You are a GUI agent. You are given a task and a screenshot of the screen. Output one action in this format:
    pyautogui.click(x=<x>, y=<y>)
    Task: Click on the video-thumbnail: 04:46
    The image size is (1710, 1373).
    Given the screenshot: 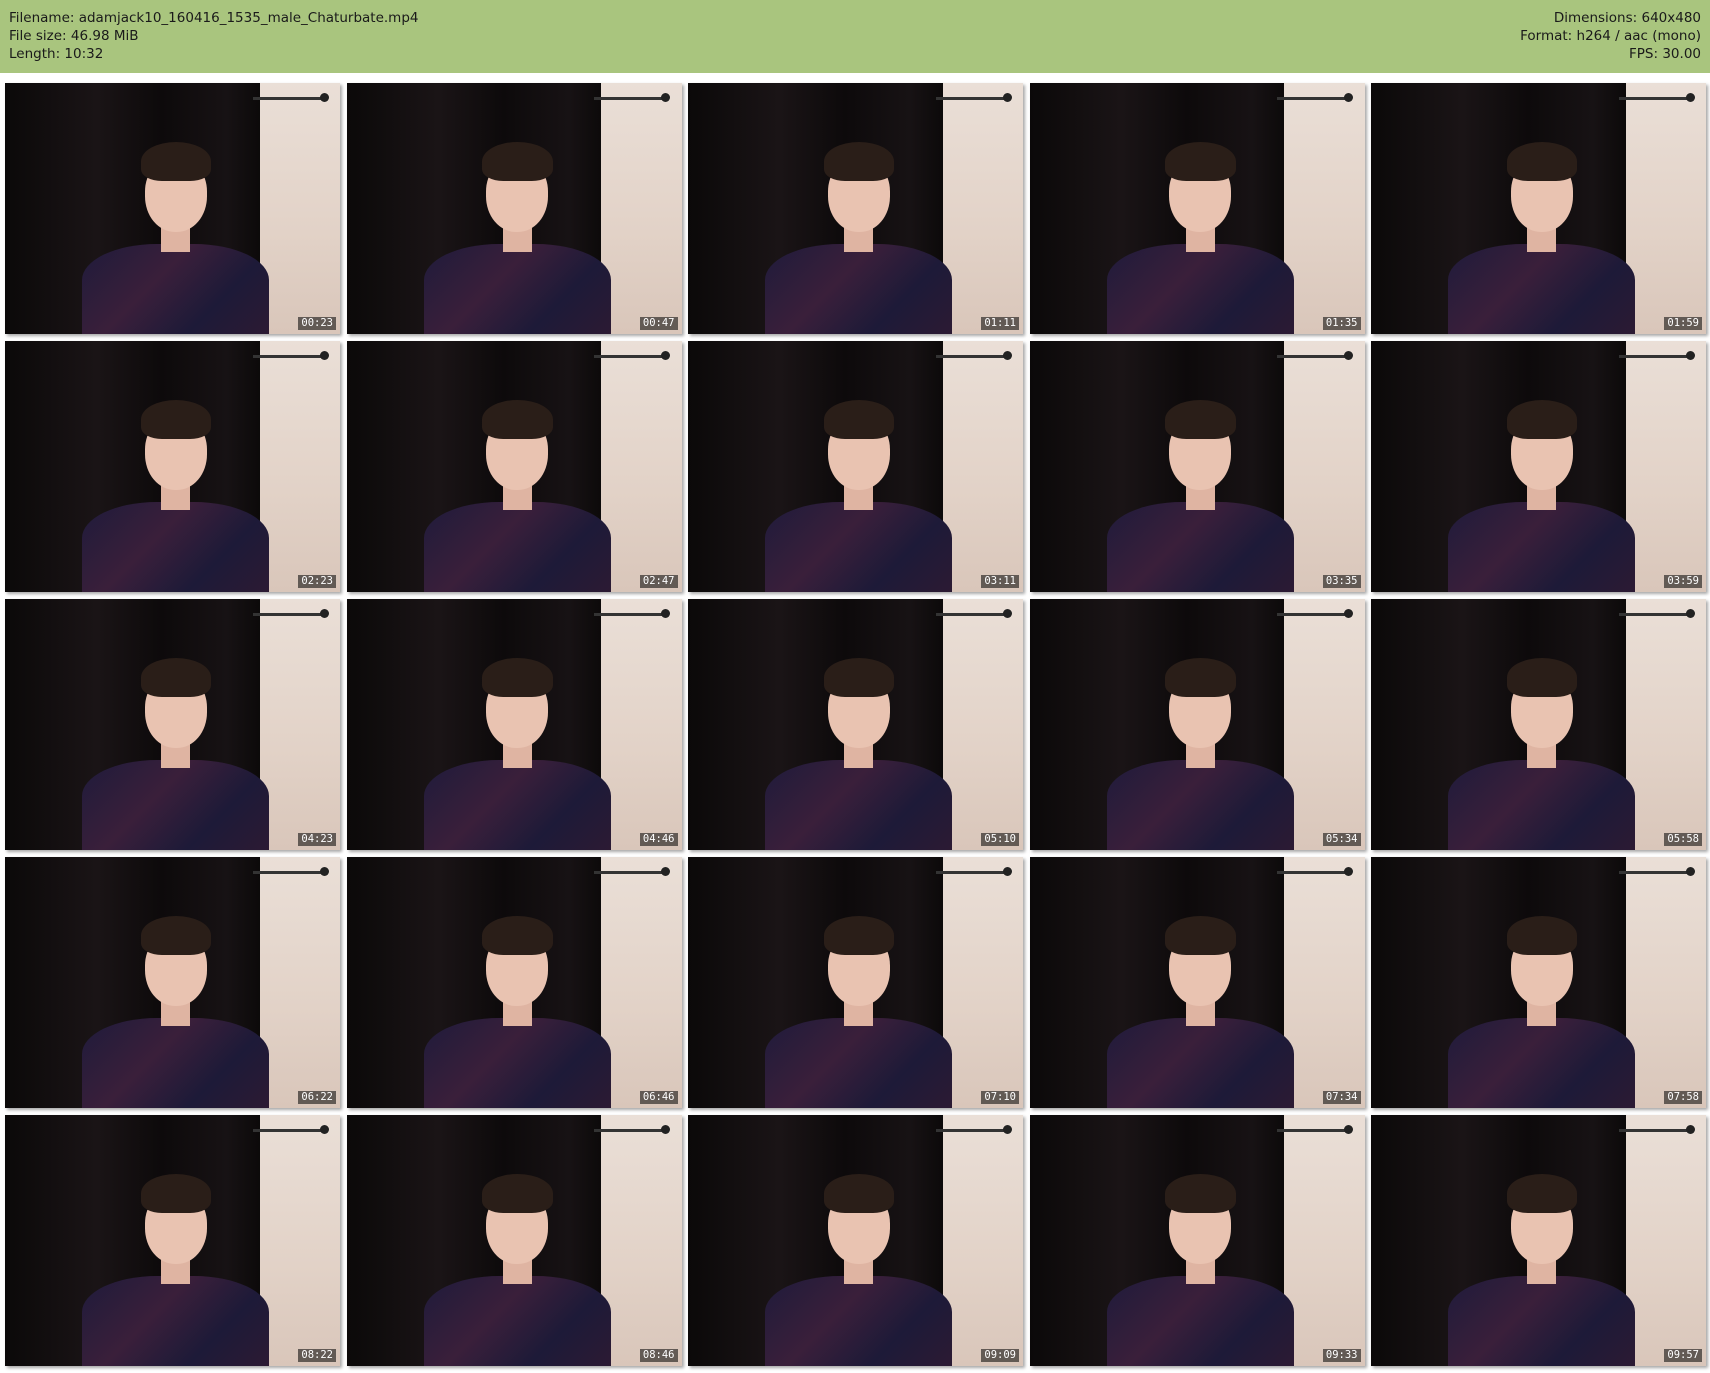 What is the action you would take?
    pyautogui.click(x=514, y=724)
    